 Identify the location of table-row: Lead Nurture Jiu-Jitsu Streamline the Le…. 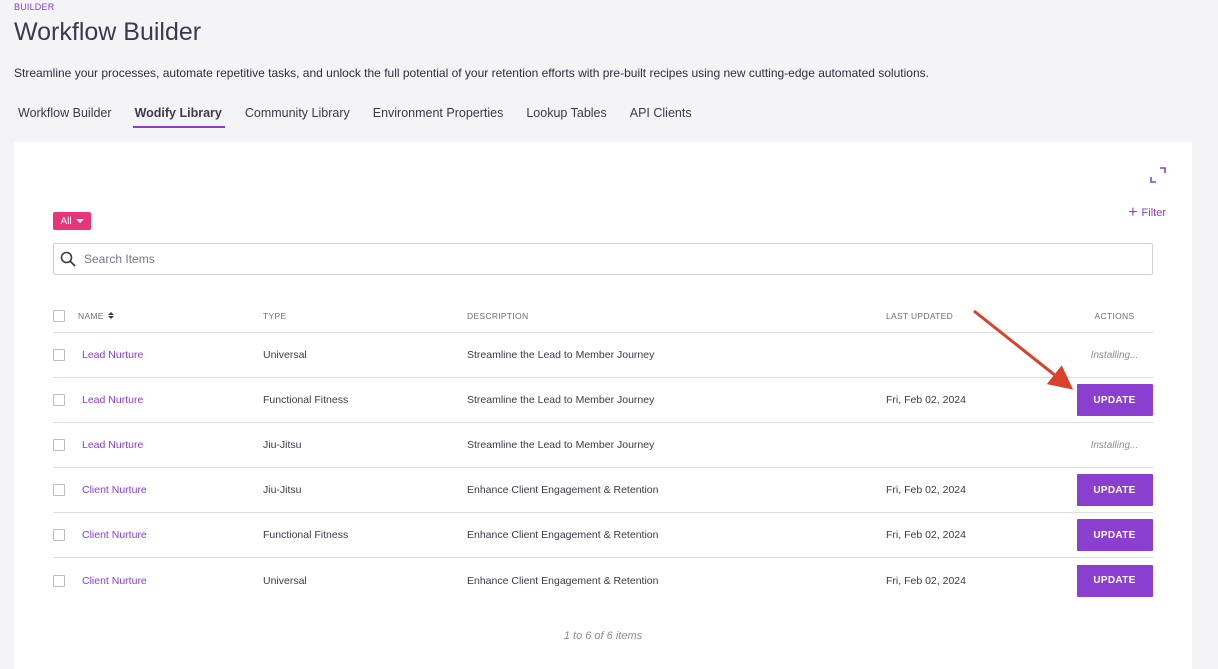
(603, 445).